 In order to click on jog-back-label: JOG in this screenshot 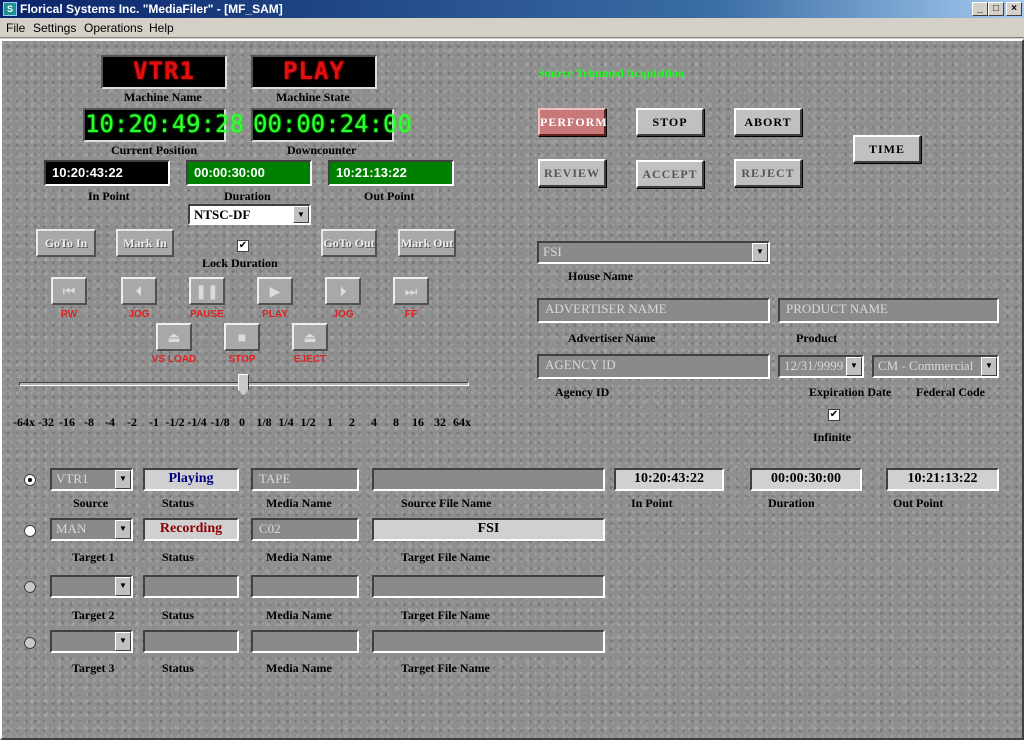, I will do `click(139, 314)`.